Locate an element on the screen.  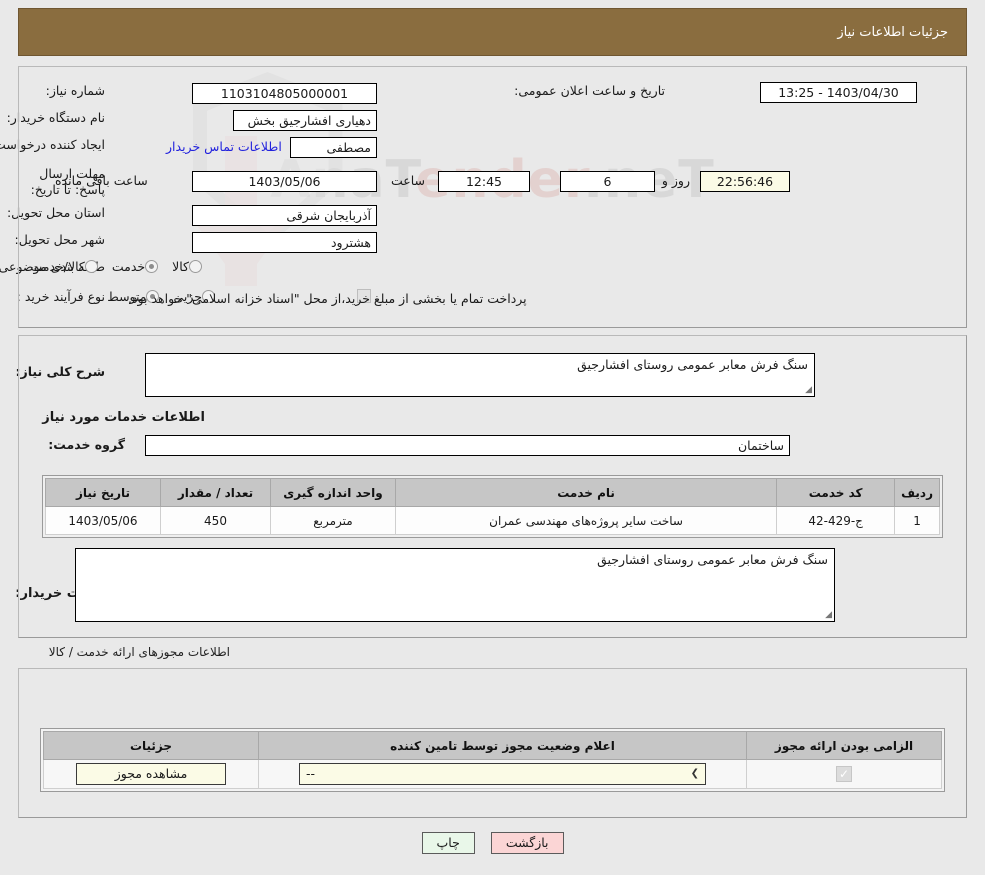
need-number-field: 1103104805000001 is located at coordinates (284, 93).